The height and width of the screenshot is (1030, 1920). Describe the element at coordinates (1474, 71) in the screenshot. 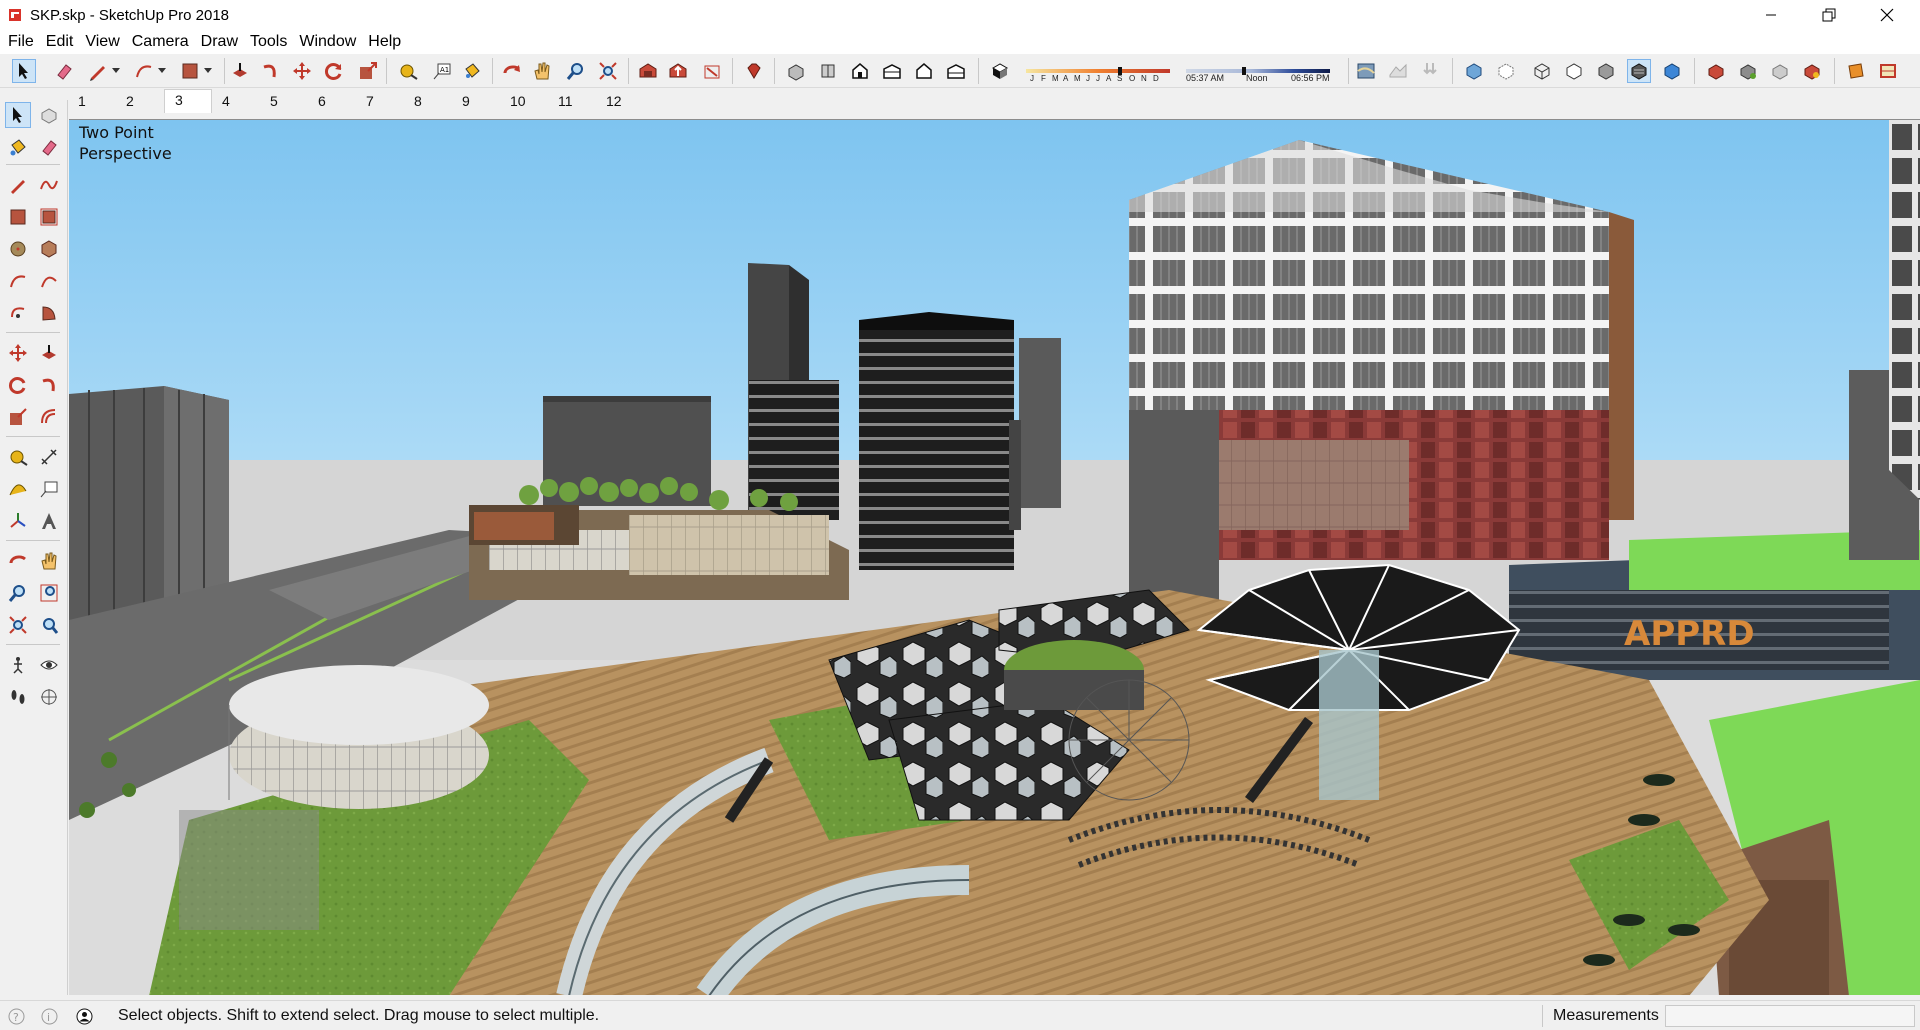

I see `xray-button` at that location.